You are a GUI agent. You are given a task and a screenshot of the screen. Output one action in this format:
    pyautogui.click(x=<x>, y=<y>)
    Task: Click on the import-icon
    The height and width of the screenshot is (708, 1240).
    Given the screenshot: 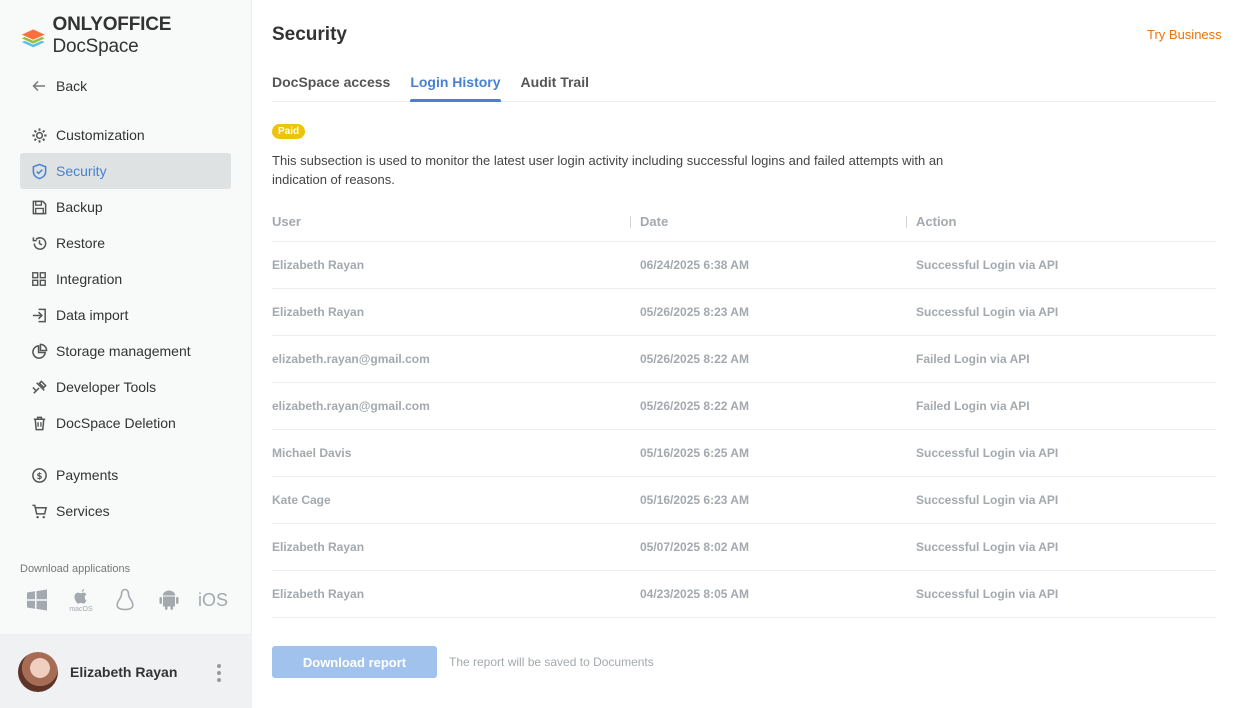 What is the action you would take?
    pyautogui.click(x=39, y=315)
    